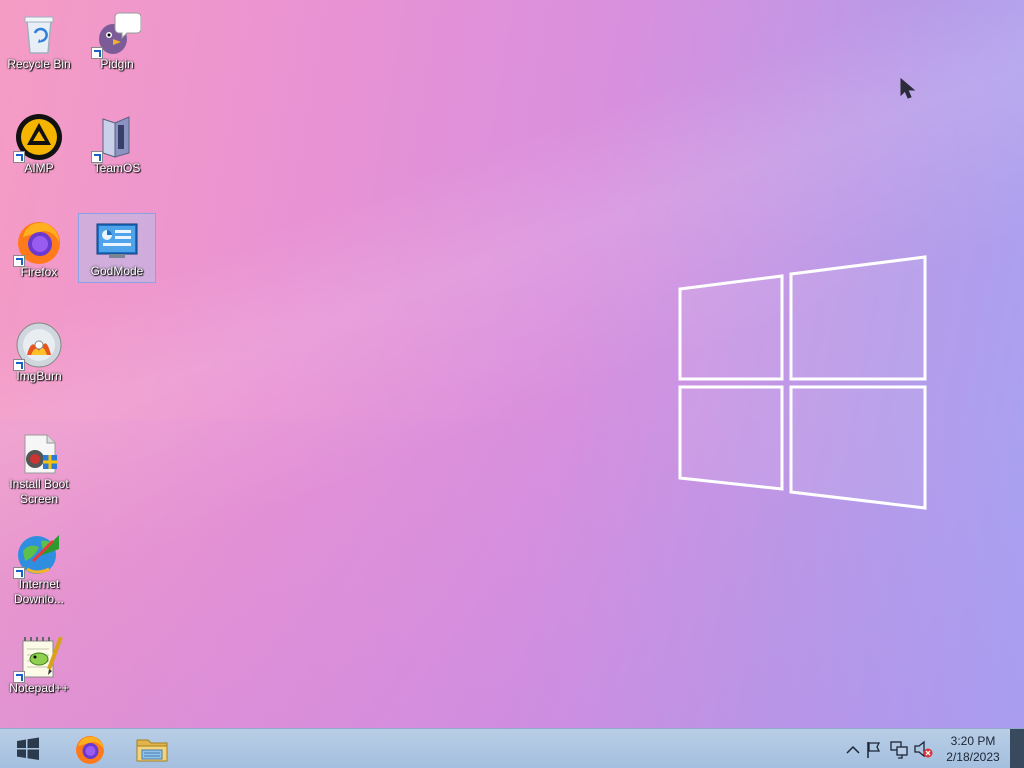 This screenshot has height=768, width=1024. What do you see at coordinates (39, 491) in the screenshot?
I see `desktop-icon-label: Install Boot Screen` at bounding box center [39, 491].